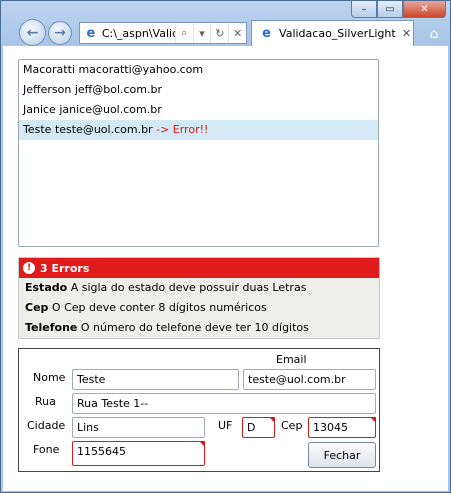 This screenshot has height=493, width=451. Describe the element at coordinates (110, 109) in the screenshot. I see `item-email: janice@uol.com.br` at that location.